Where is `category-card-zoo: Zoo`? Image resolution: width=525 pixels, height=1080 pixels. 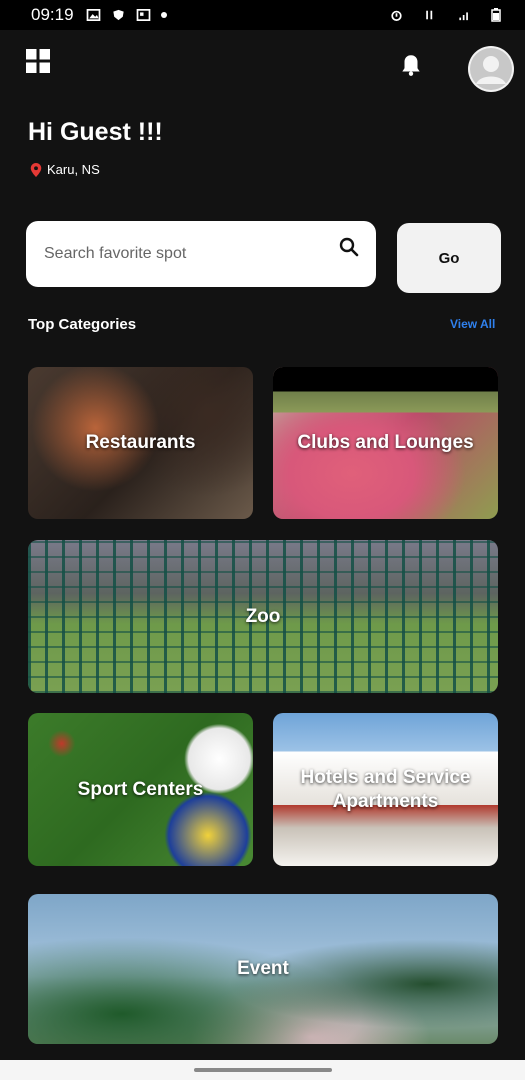
category-card-zoo: Zoo is located at coordinates (263, 616).